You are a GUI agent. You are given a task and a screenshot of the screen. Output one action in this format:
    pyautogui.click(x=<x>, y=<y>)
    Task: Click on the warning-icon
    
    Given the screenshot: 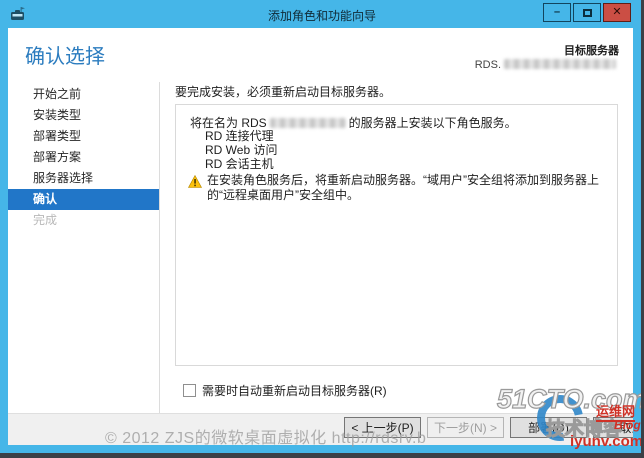 What is the action you would take?
    pyautogui.click(x=195, y=181)
    